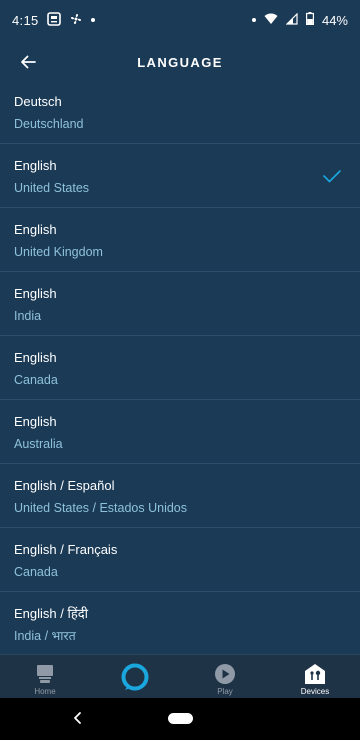 The image size is (360, 740). What do you see at coordinates (334, 20) in the screenshot?
I see `battery-percent: 44%` at bounding box center [334, 20].